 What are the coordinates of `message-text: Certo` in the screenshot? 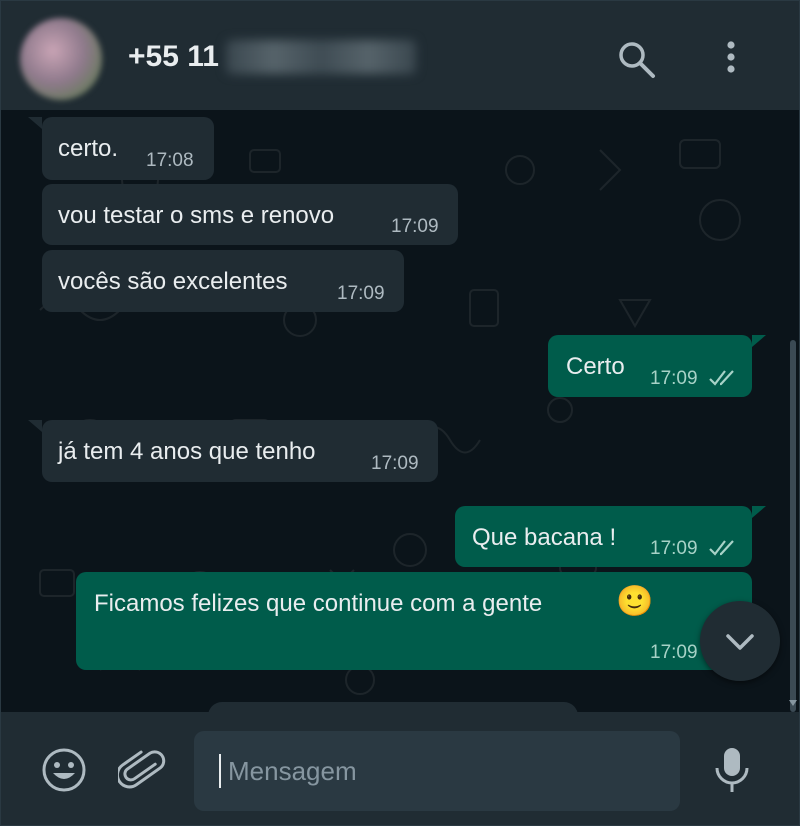 It's located at (595, 366).